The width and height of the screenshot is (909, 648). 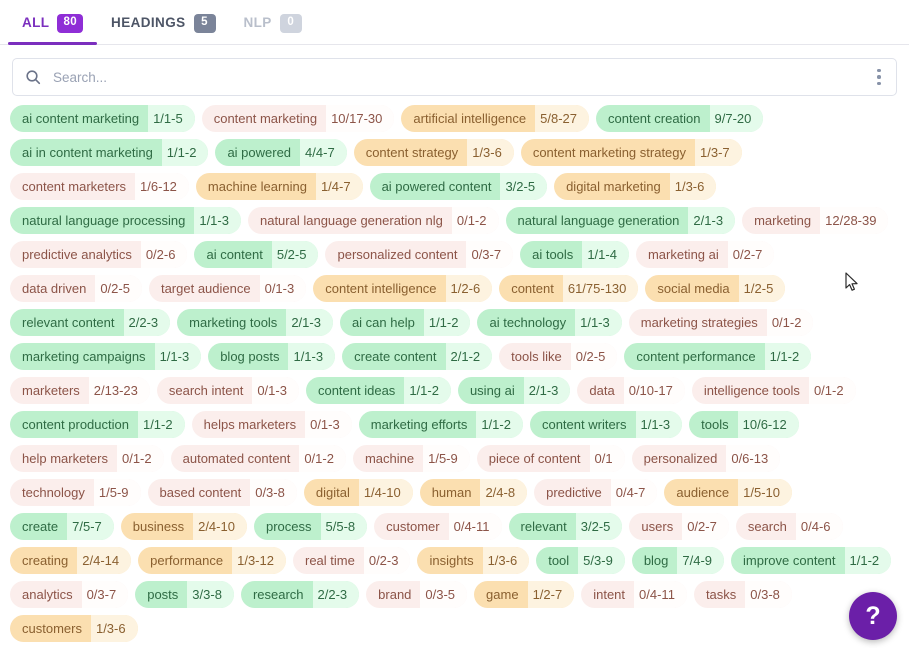 I want to click on keyword-tag: tasks 0/3-8, so click(x=742, y=594).